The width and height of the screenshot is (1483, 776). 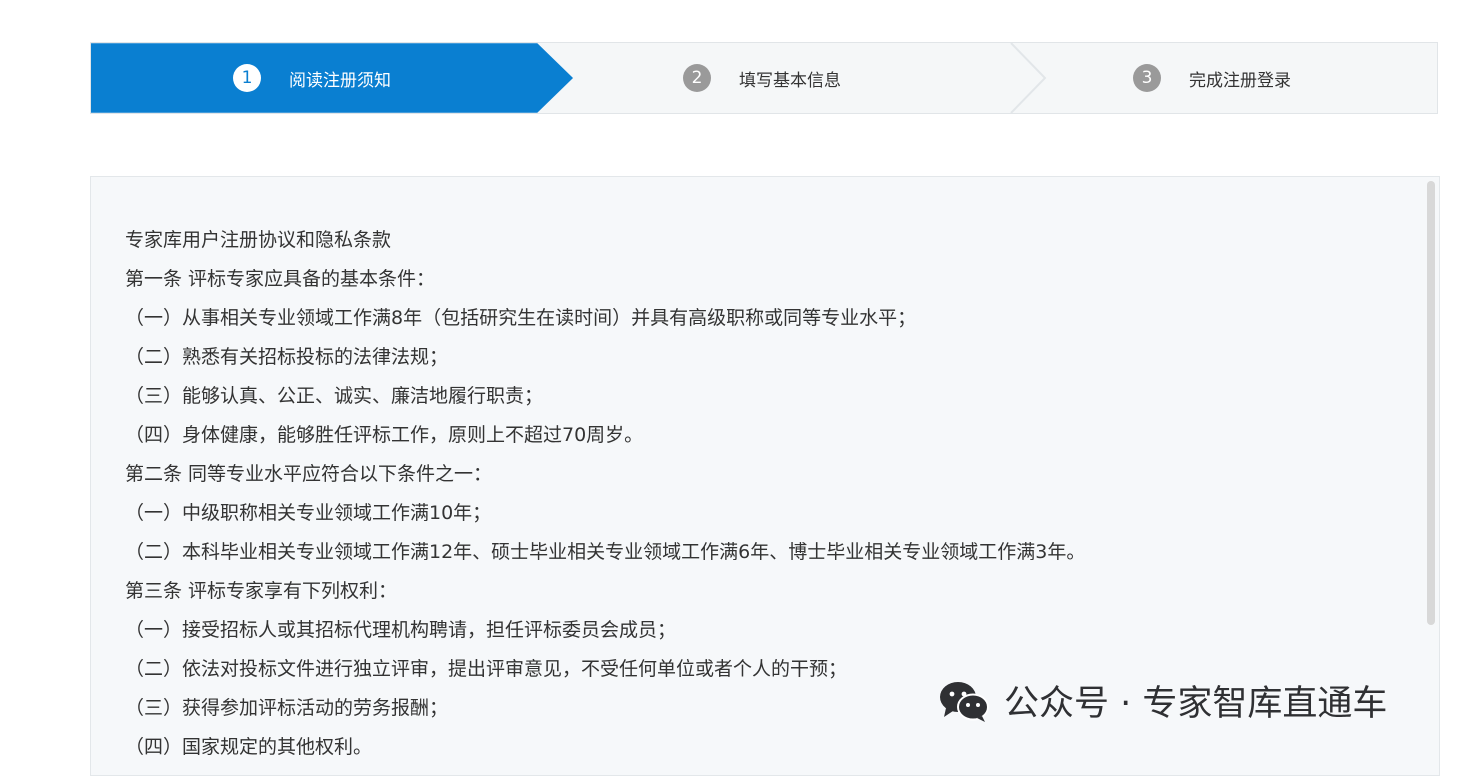 I want to click on step-2-label: 填写基本信息, so click(x=790, y=80).